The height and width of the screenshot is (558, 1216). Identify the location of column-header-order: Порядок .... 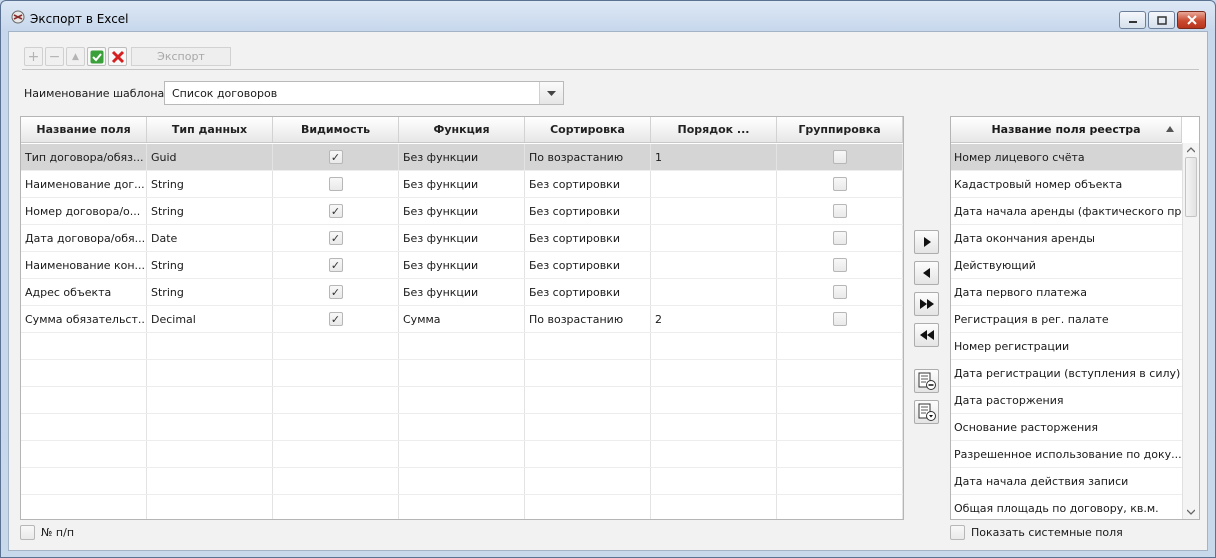
(714, 129).